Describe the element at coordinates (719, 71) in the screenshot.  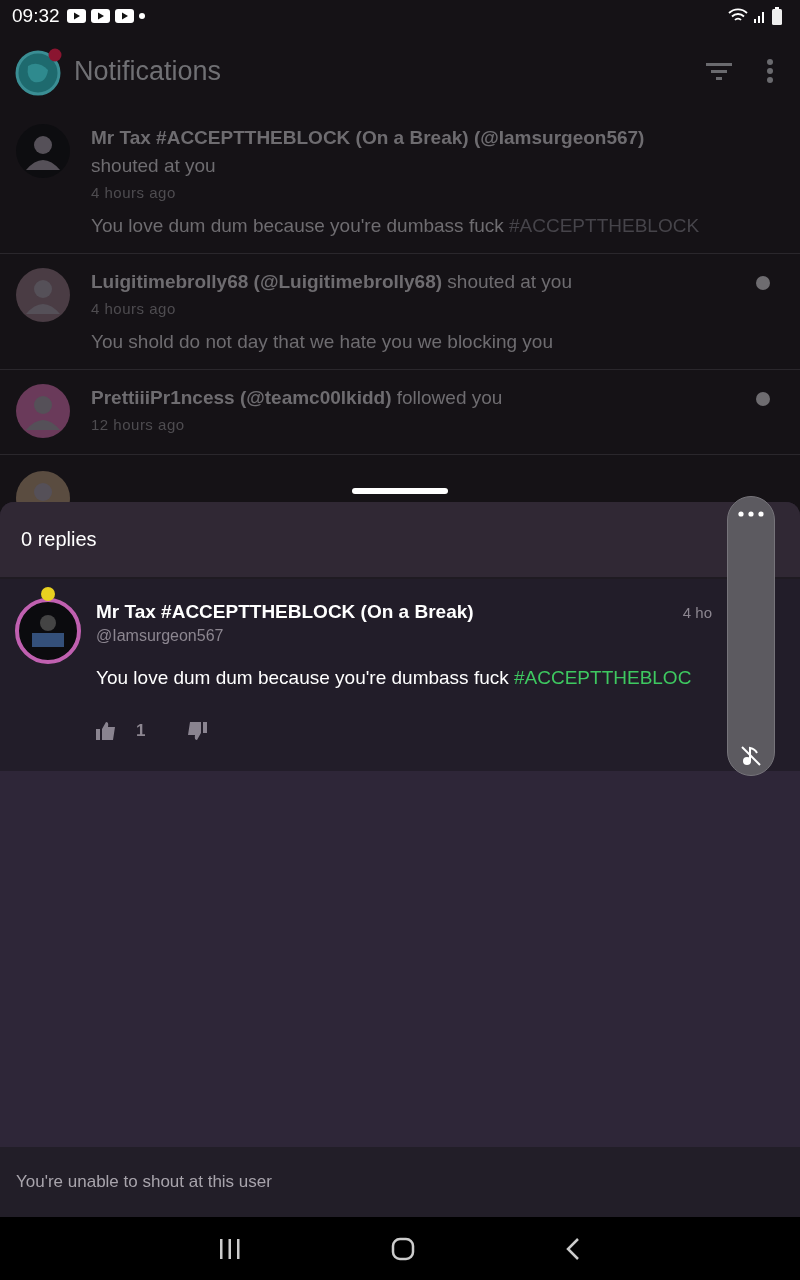
I see `filter-icon` at that location.